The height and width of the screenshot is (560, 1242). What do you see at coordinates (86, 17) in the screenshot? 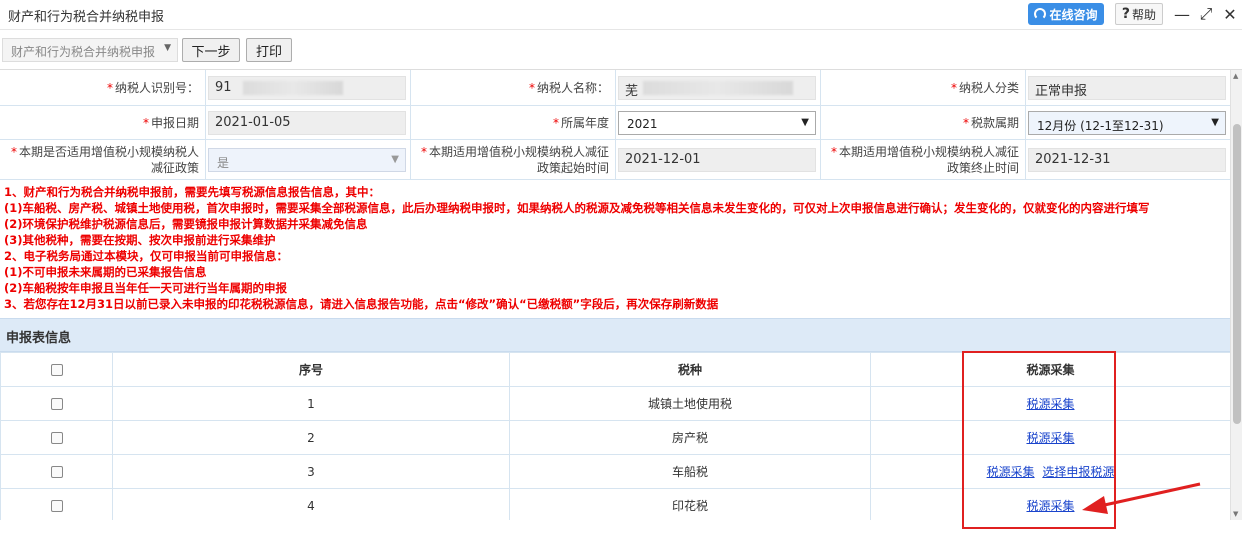
I see `window-title: 财产和行为税合并纳税申报` at bounding box center [86, 17].